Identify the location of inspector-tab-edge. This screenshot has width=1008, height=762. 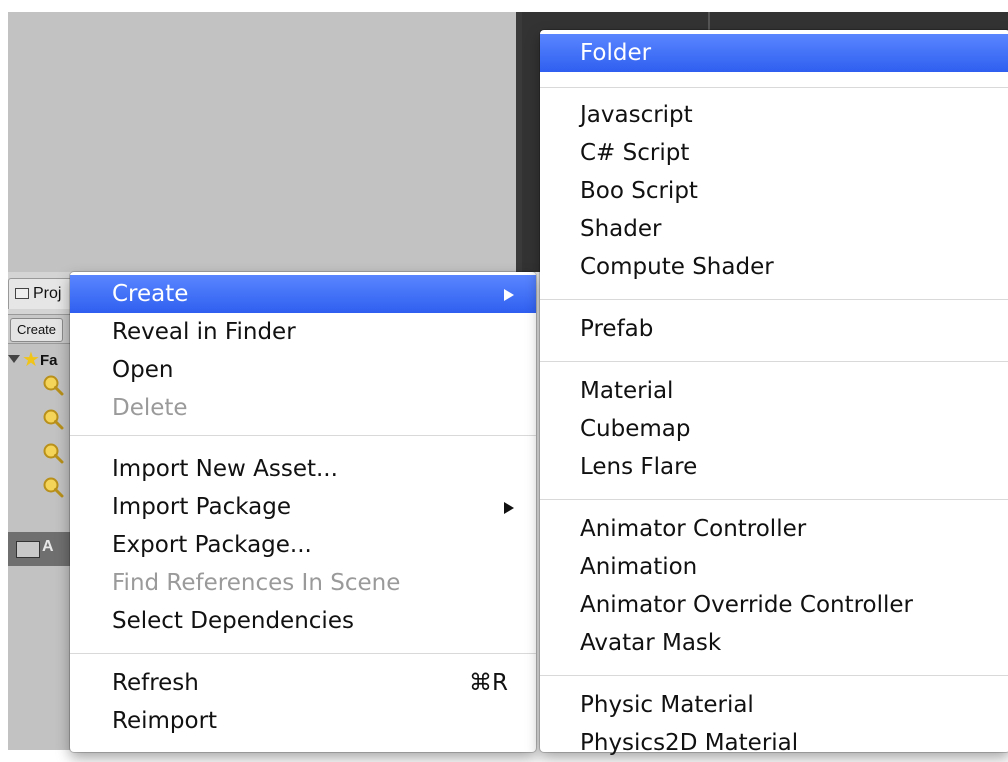
(709, 22).